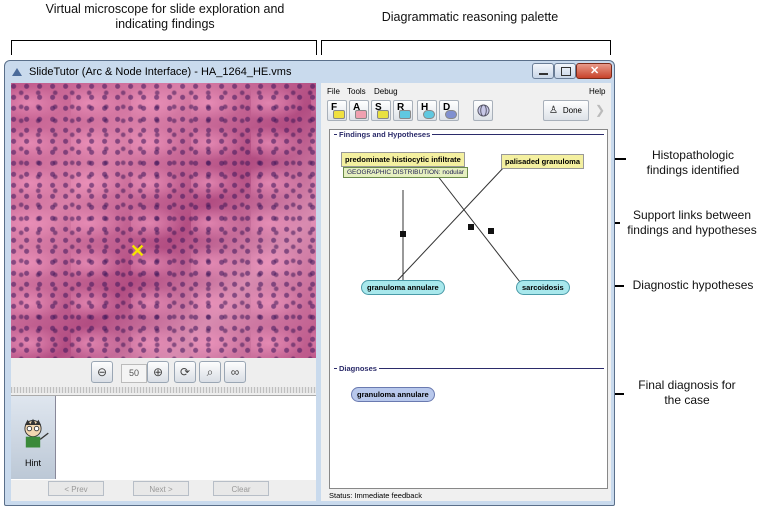  I want to click on maximize-button, so click(565, 71).